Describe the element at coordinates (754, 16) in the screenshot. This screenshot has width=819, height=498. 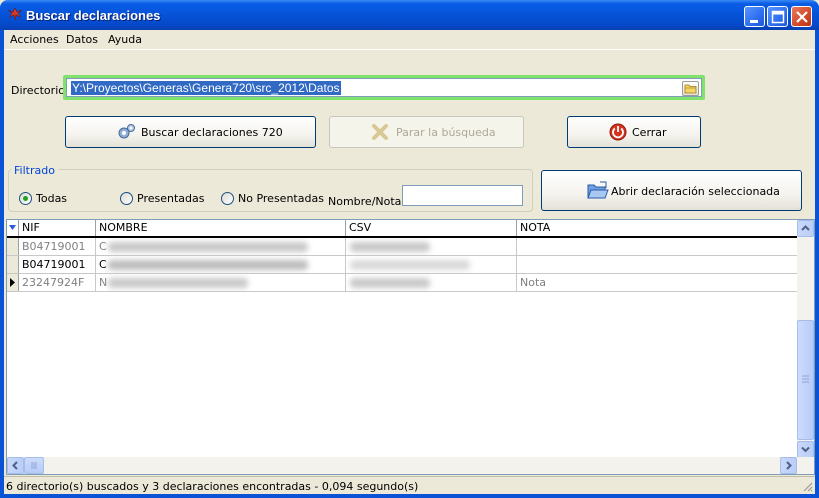
I see `minimize-button` at that location.